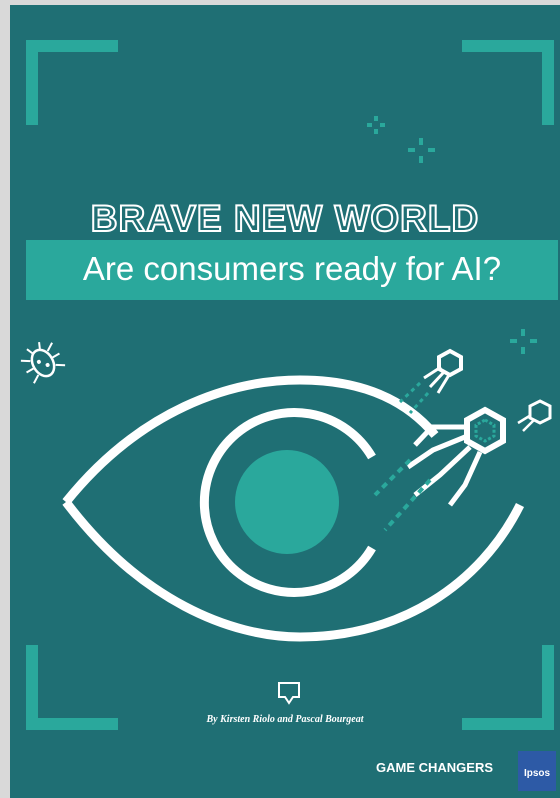 Image resolution: width=560 pixels, height=798 pixels. I want to click on cover-title: BRAVE NEW WORLD, so click(285, 218).